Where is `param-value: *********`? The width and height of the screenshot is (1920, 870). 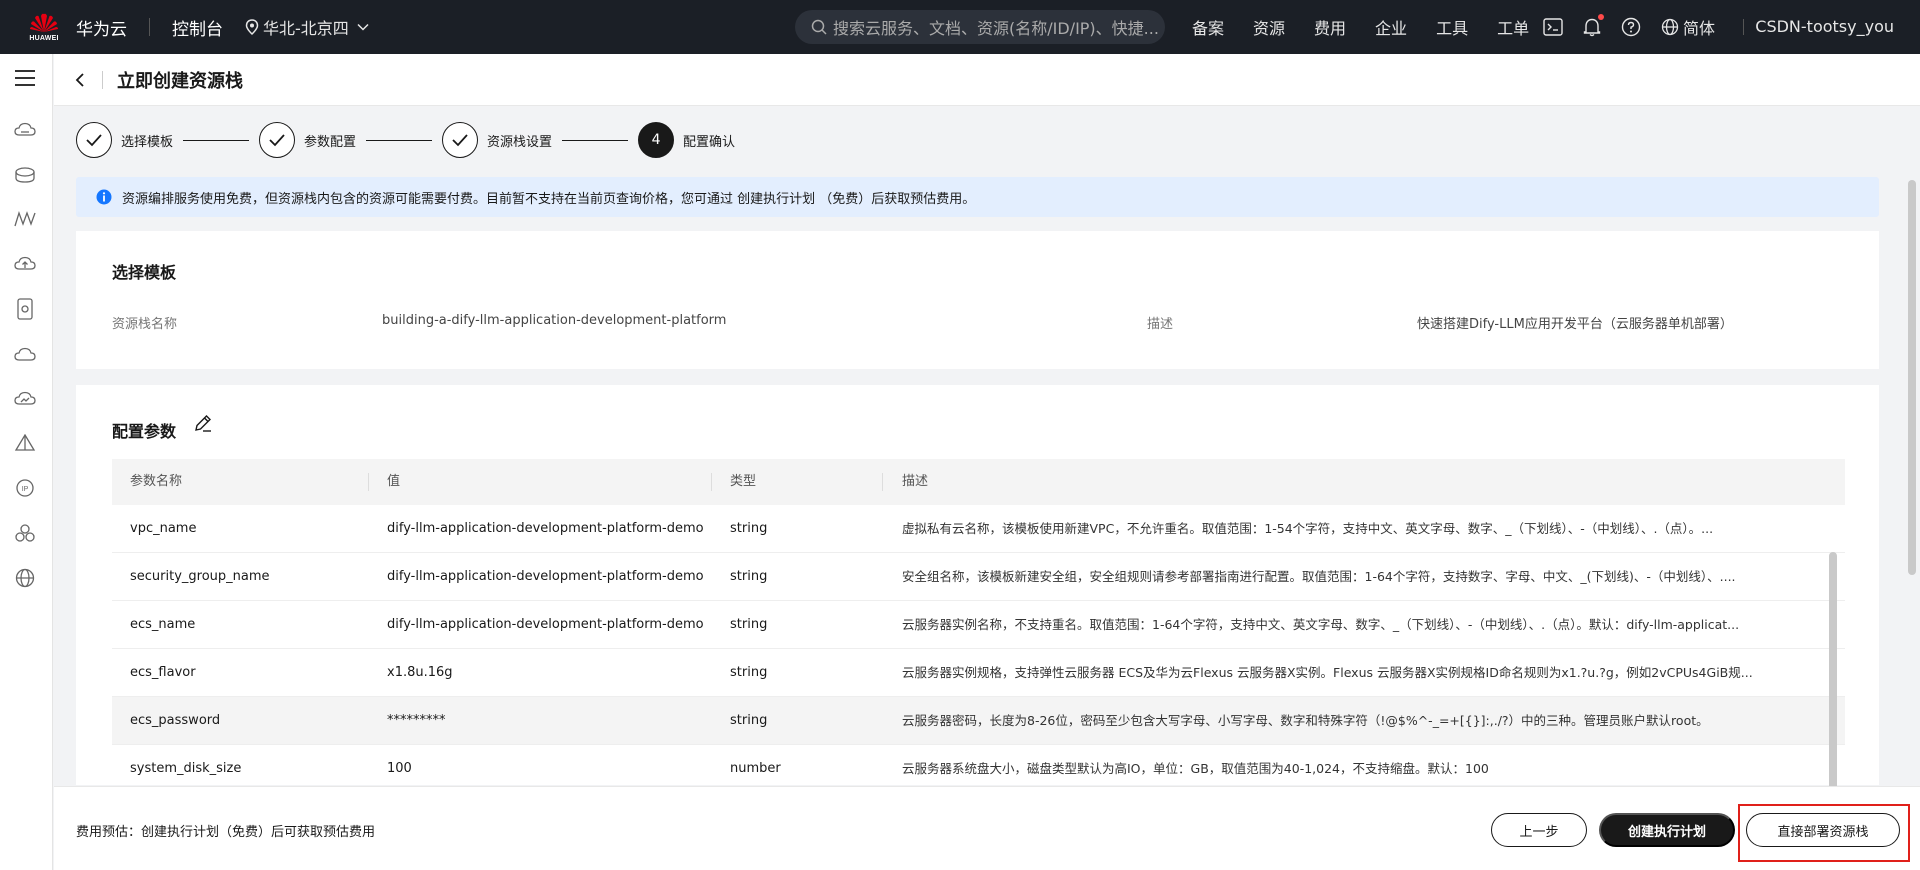
param-value: ********* is located at coordinates (416, 720).